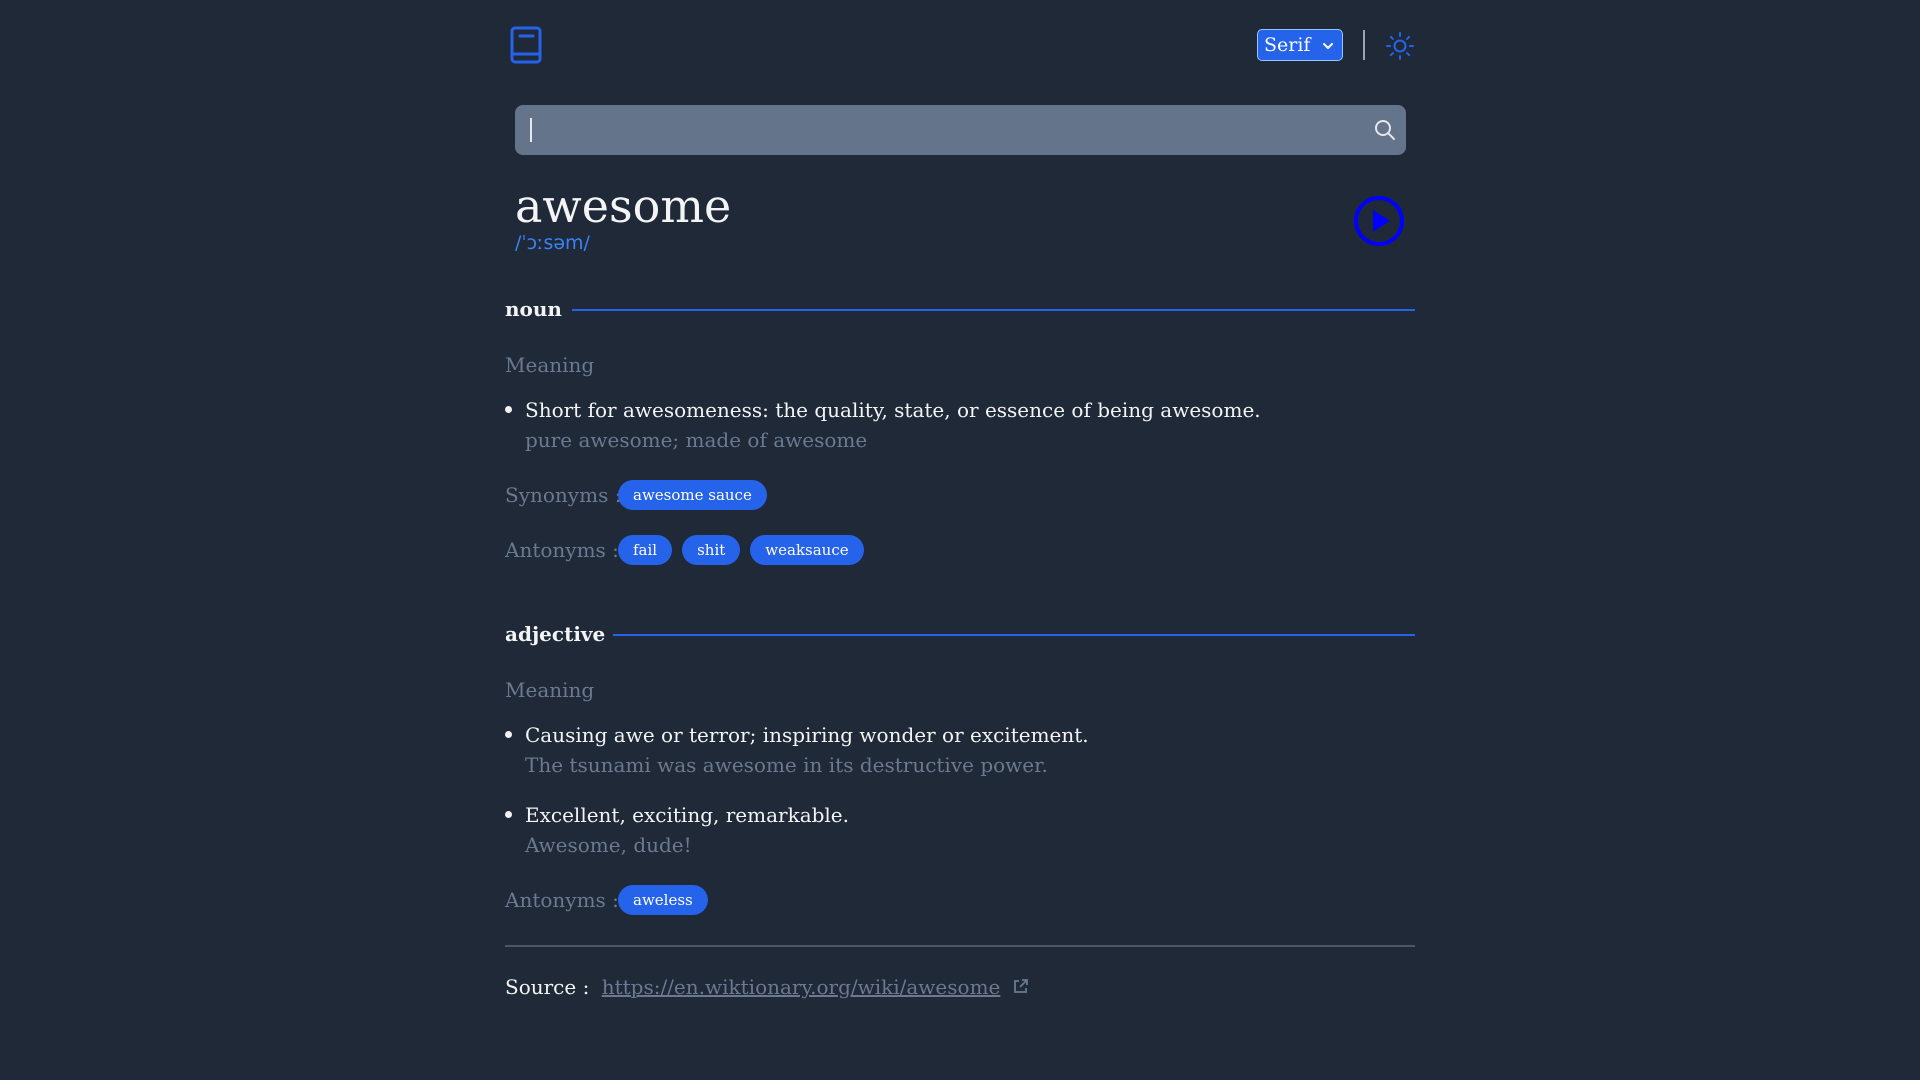 The height and width of the screenshot is (1080, 1920). I want to click on antonym-tag: fail, so click(645, 550).